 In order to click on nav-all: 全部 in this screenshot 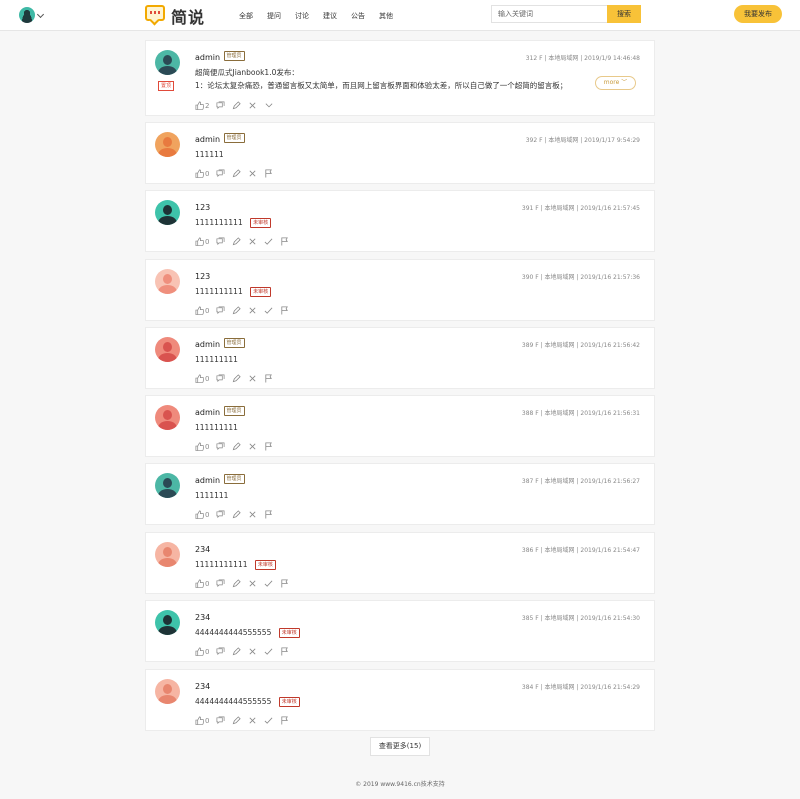, I will do `click(246, 16)`.